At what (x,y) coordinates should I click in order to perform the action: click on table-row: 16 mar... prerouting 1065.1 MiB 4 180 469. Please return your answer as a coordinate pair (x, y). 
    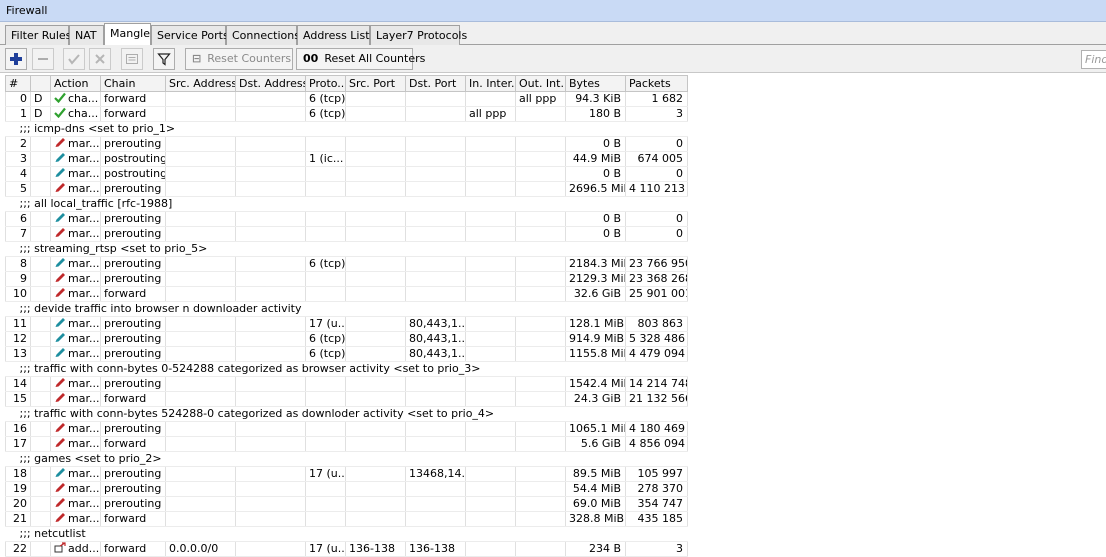
    Looking at the image, I should click on (346, 429).